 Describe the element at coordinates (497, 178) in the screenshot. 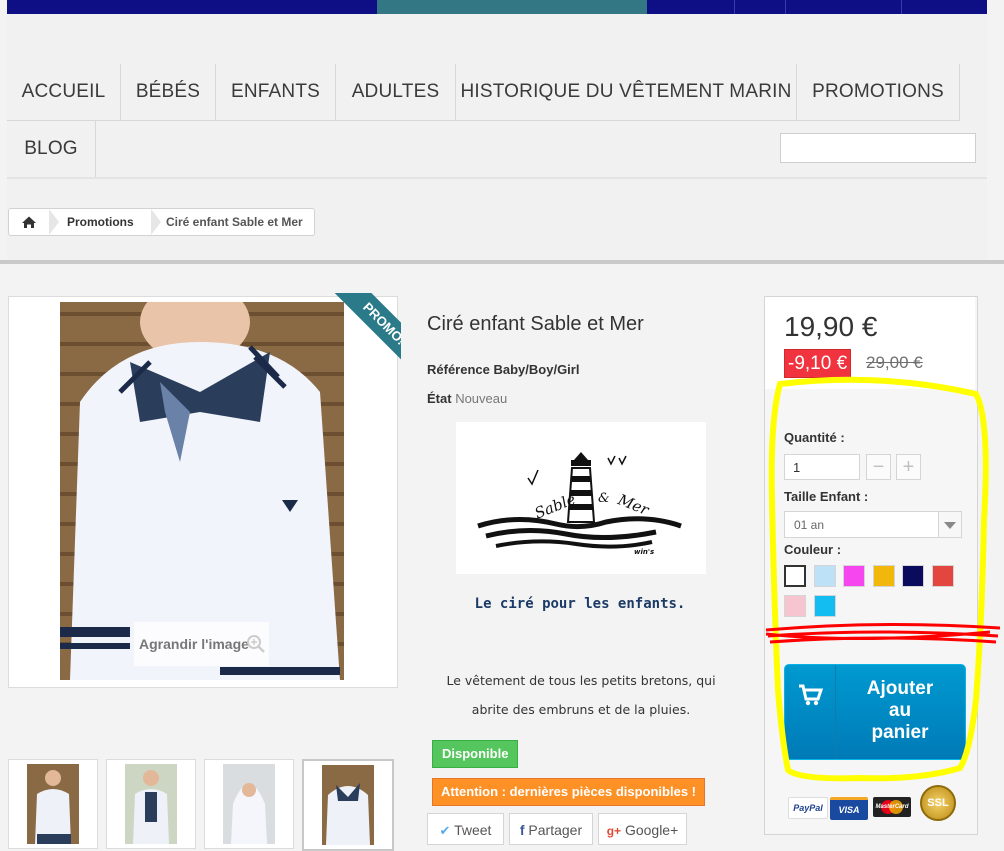

I see `menu-divider` at that location.